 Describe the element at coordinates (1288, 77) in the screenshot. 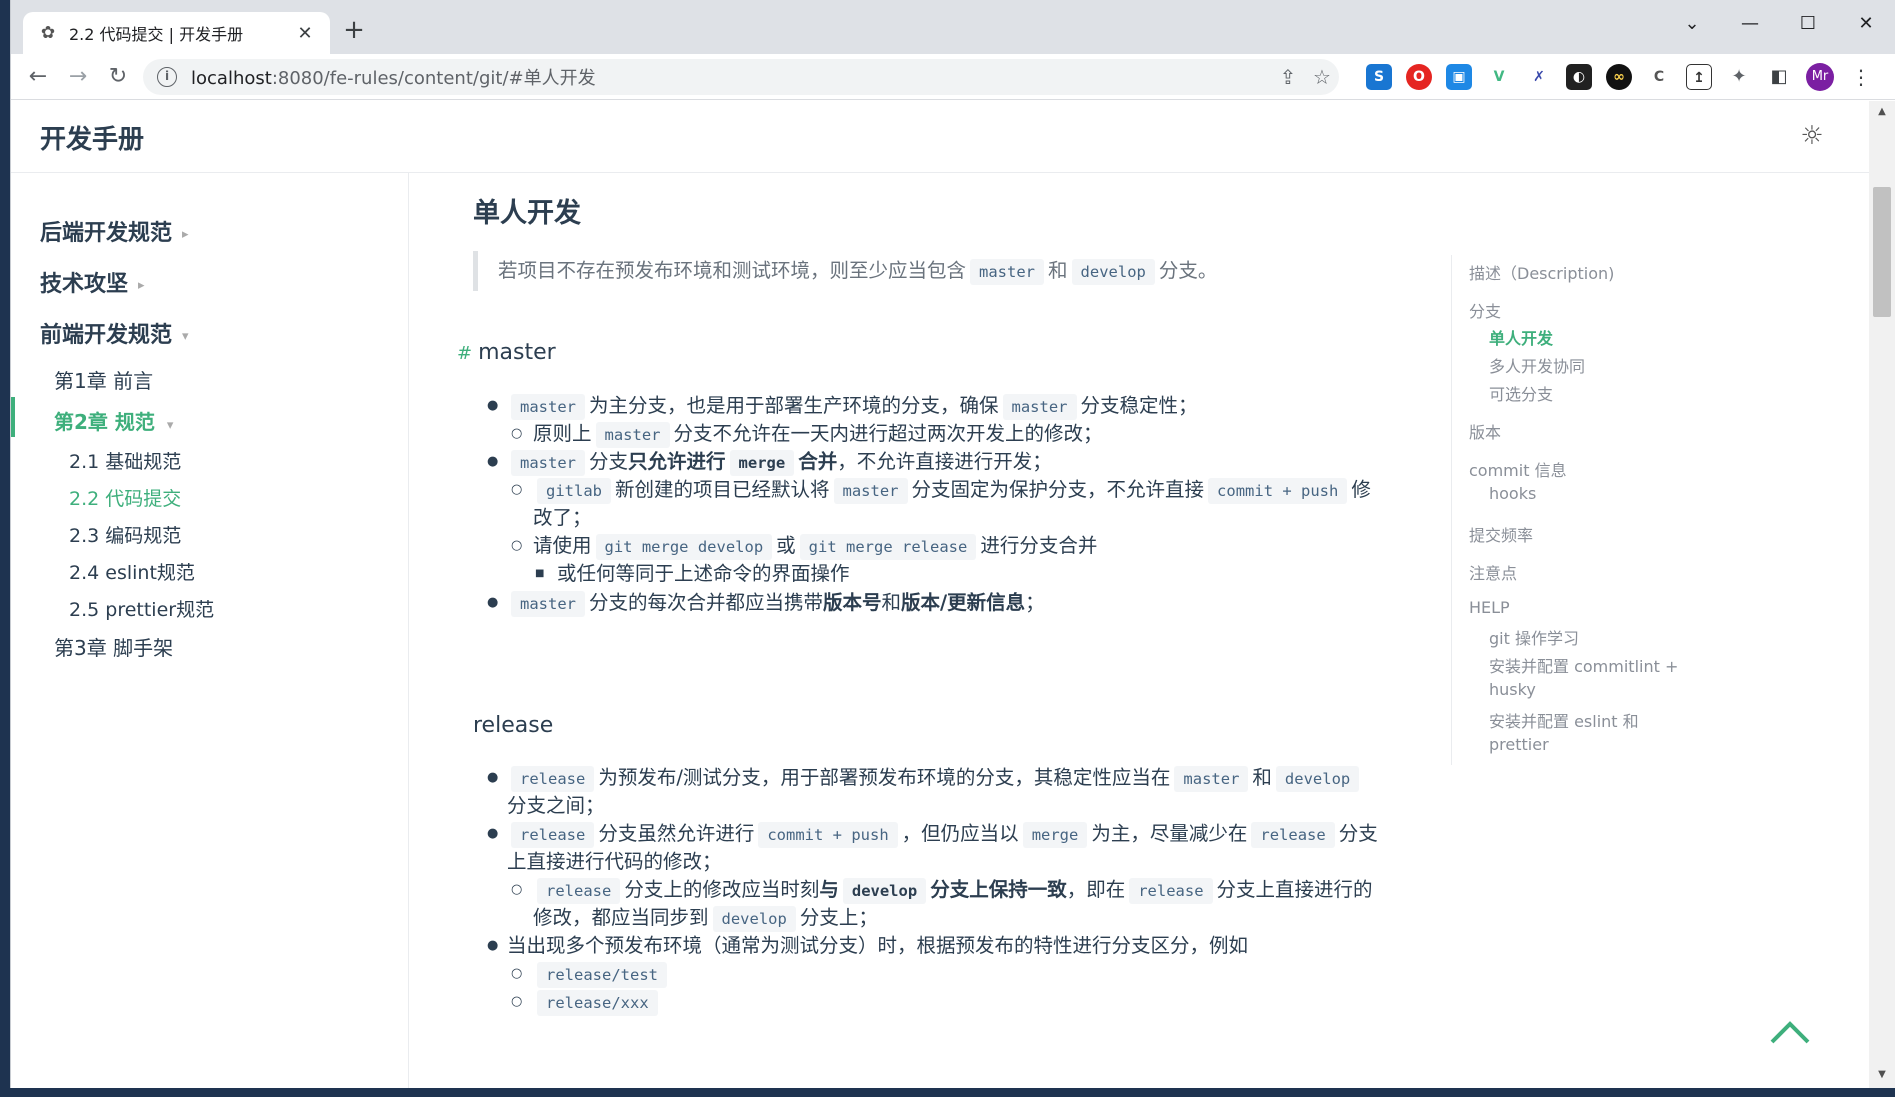

I see `share-icon: ⇪` at that location.